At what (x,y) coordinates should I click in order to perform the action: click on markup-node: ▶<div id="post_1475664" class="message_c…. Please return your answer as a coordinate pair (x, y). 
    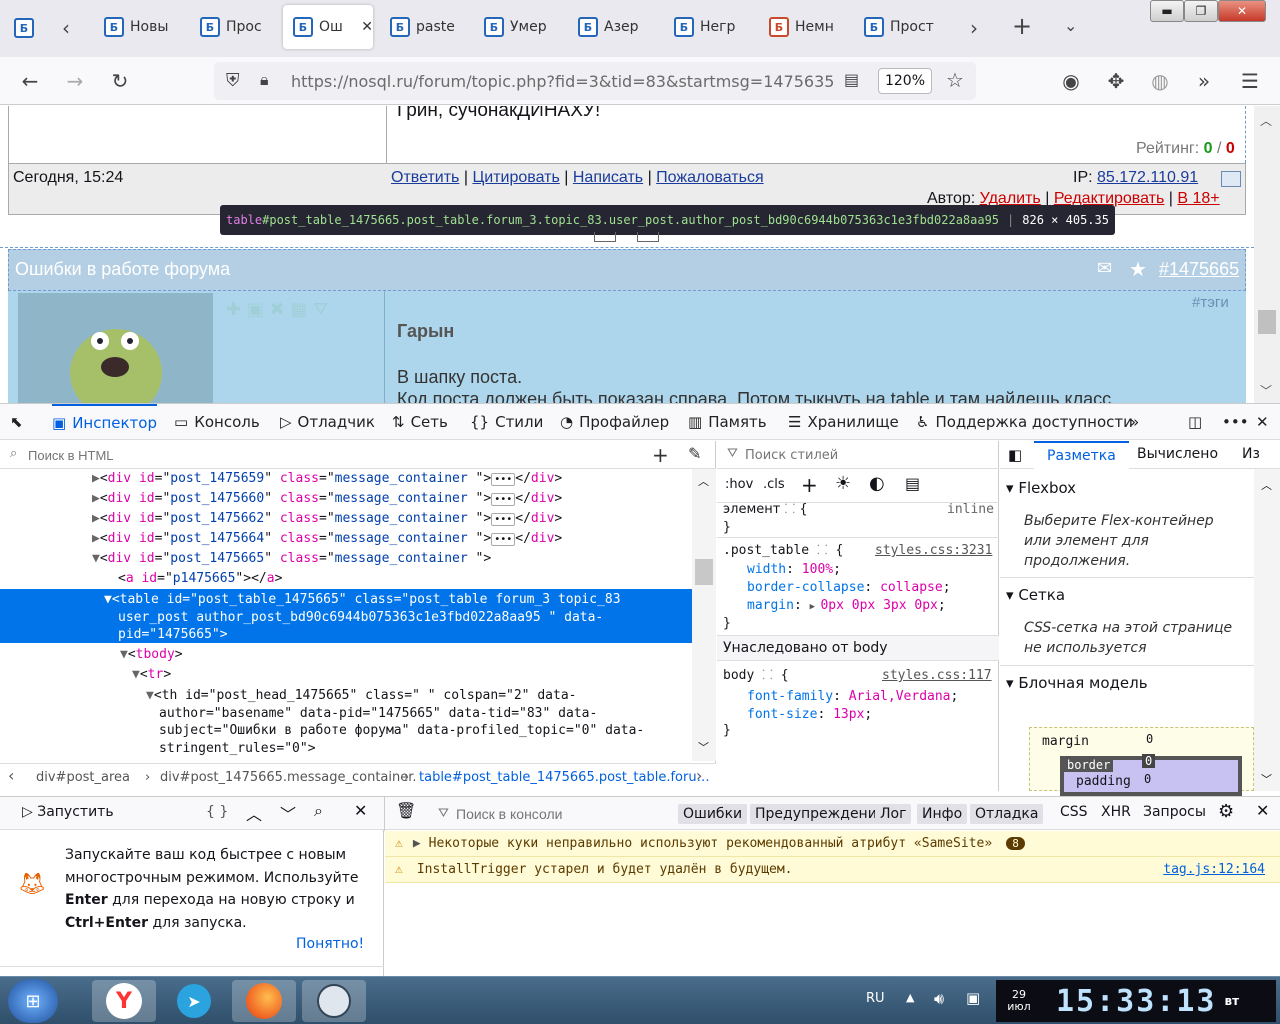
    Looking at the image, I should click on (346, 539).